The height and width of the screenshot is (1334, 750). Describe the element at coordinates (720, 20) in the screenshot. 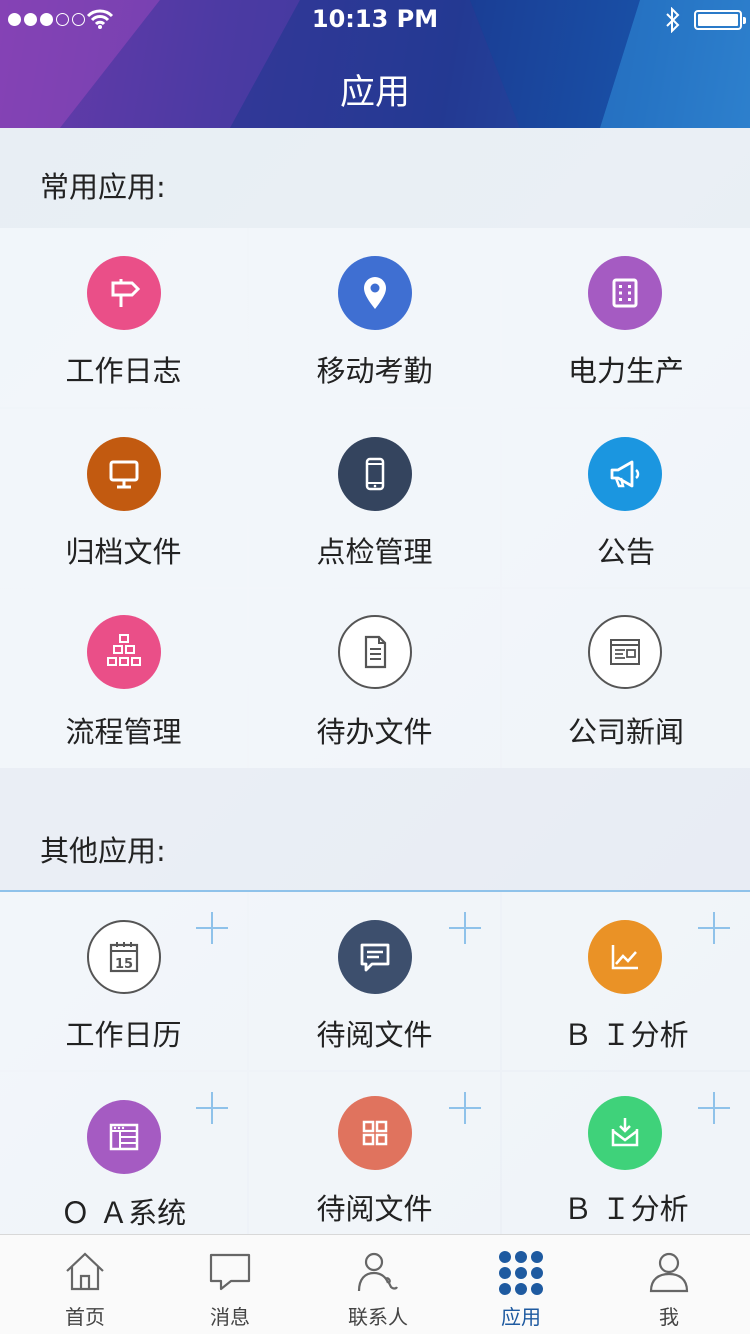

I see `battery-icon` at that location.